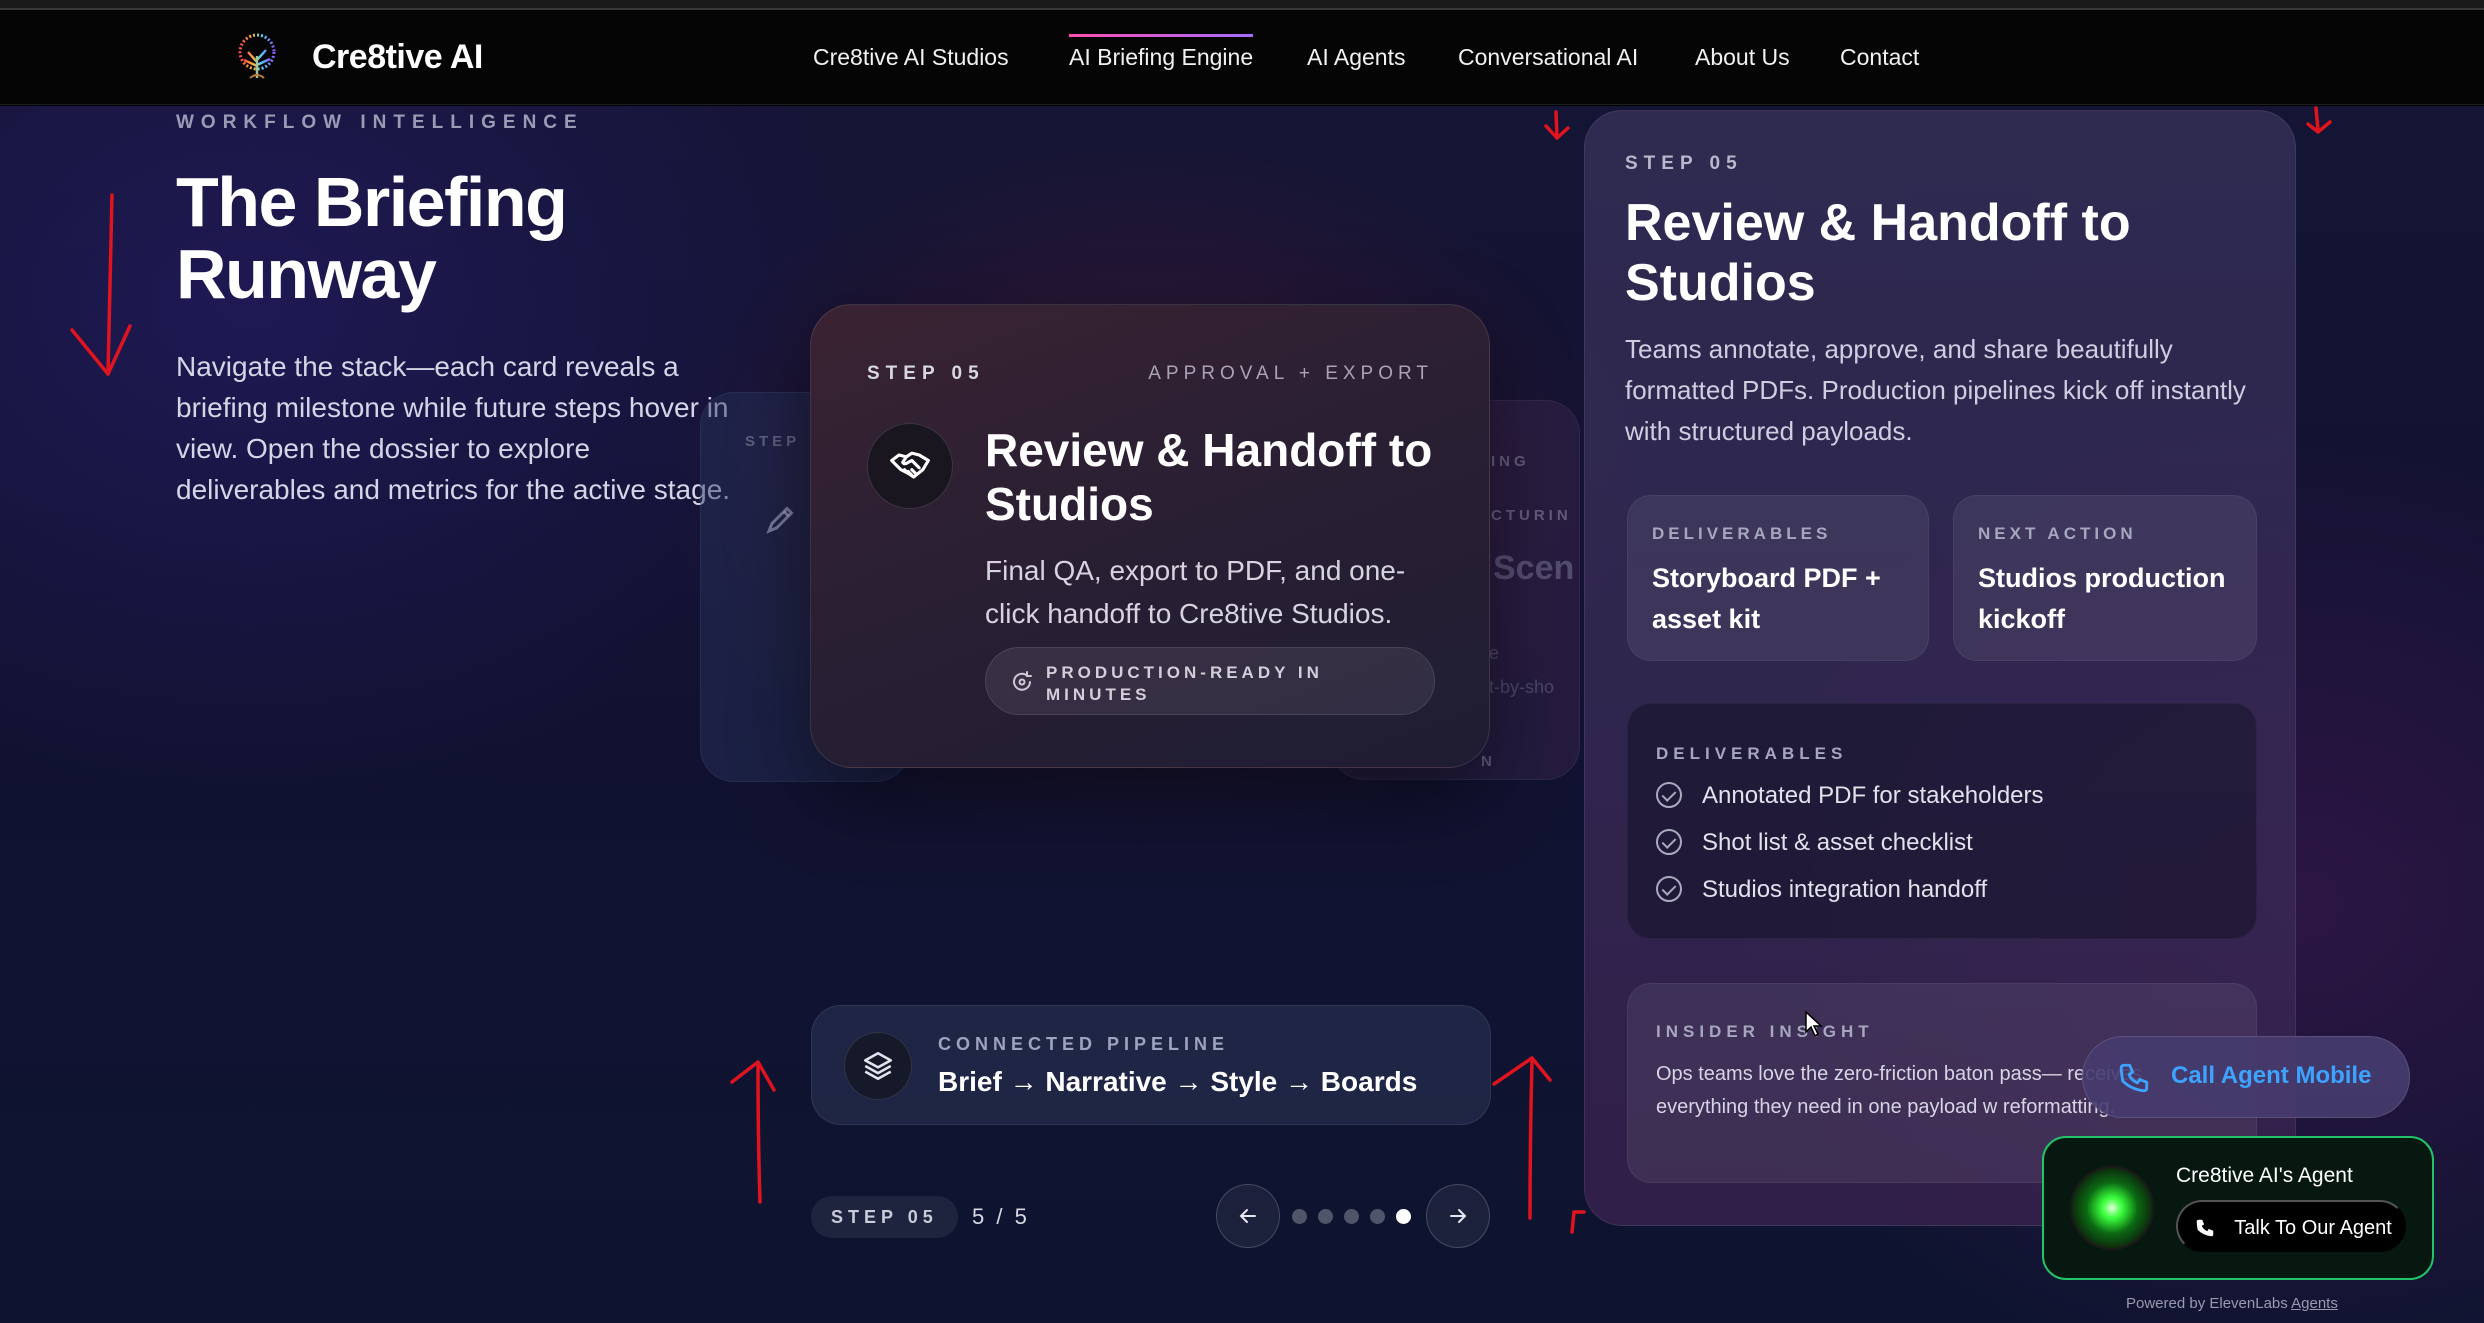  I want to click on list-item: Annotated PDF for stakeholders, so click(1850, 795).